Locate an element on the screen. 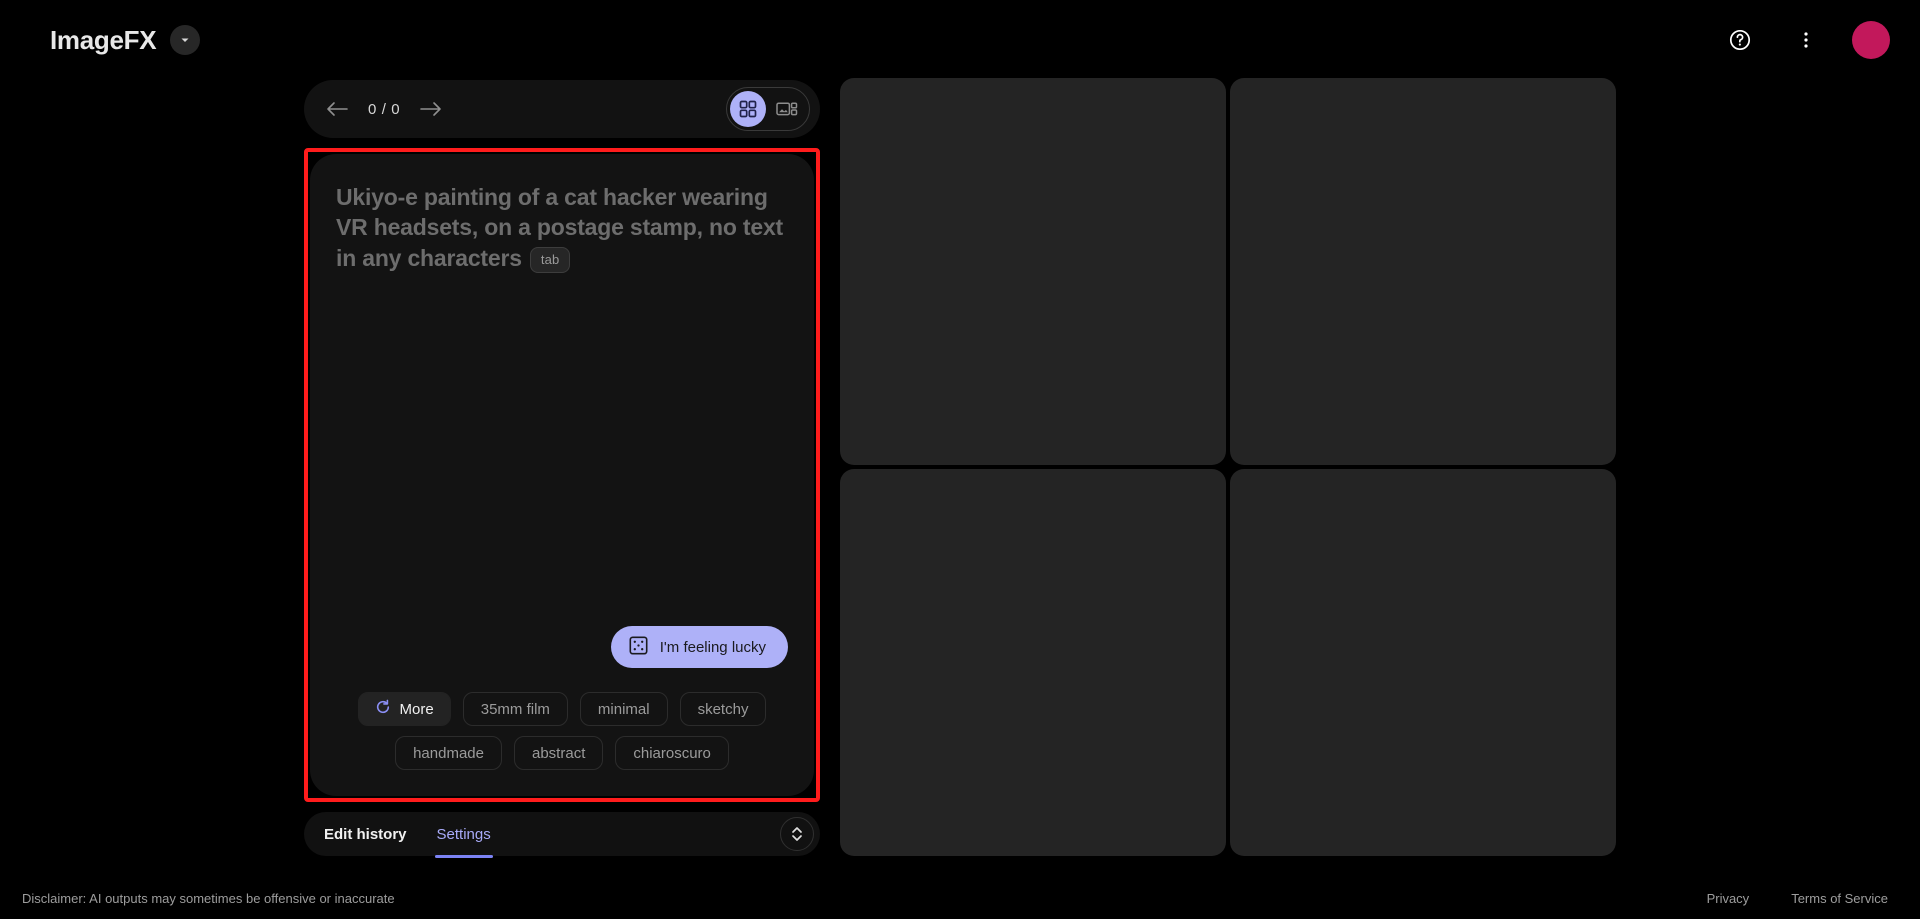 Image resolution: width=1920 pixels, height=919 pixels. dice-icon is located at coordinates (638, 647).